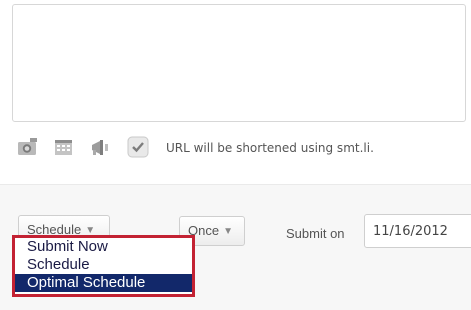 The height and width of the screenshot is (310, 471). I want to click on menu-item-schedule: Schedule, so click(103, 265).